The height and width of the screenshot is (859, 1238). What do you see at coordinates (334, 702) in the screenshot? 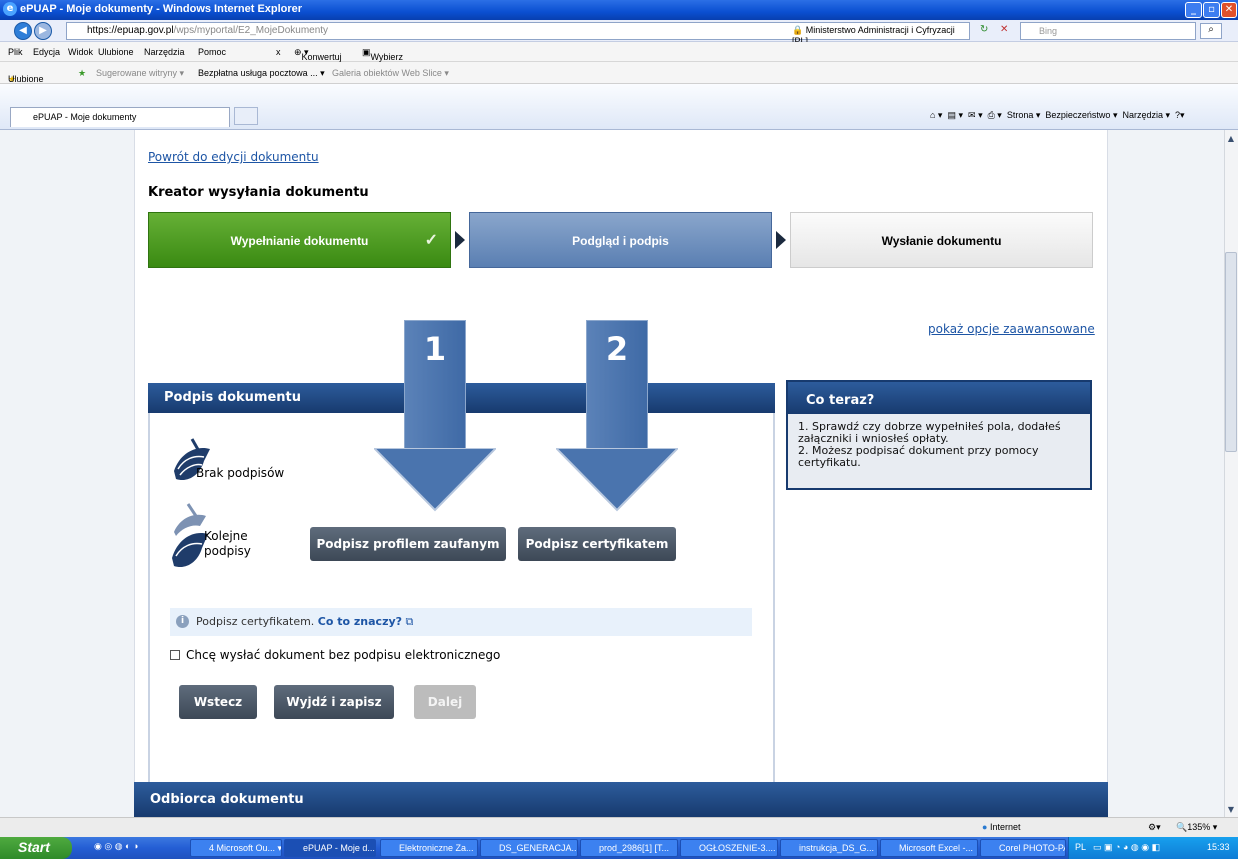
I see `exit-and-save-button: Wyjdź i zapisz` at bounding box center [334, 702].